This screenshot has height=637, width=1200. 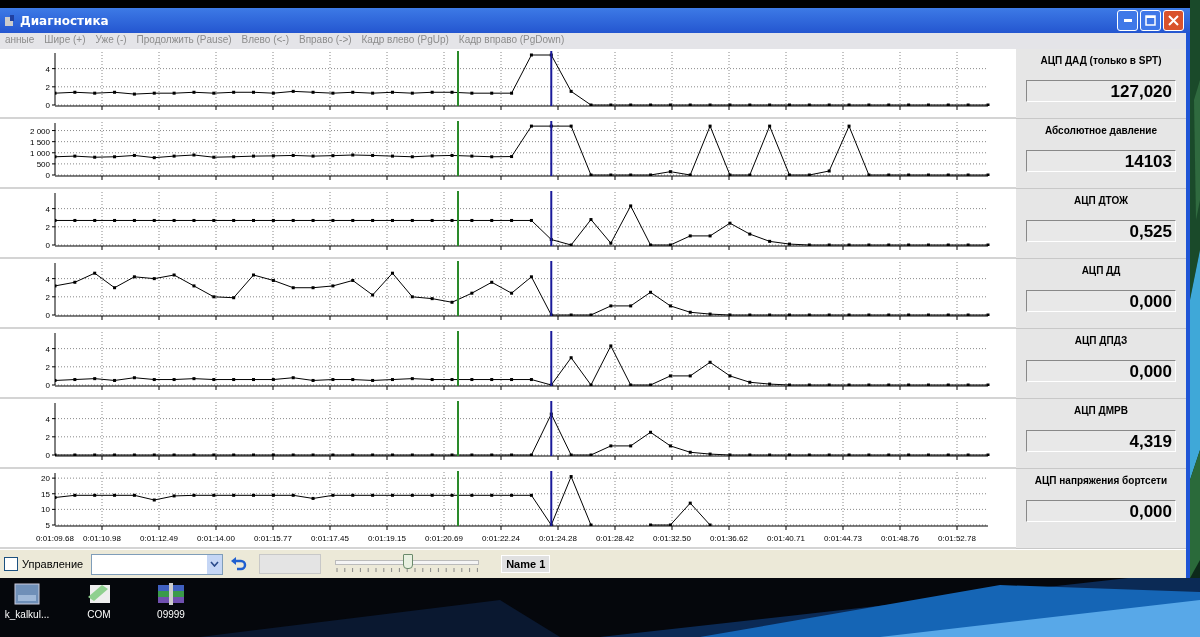 I want to click on readout-value: 14103, so click(x=1101, y=161).